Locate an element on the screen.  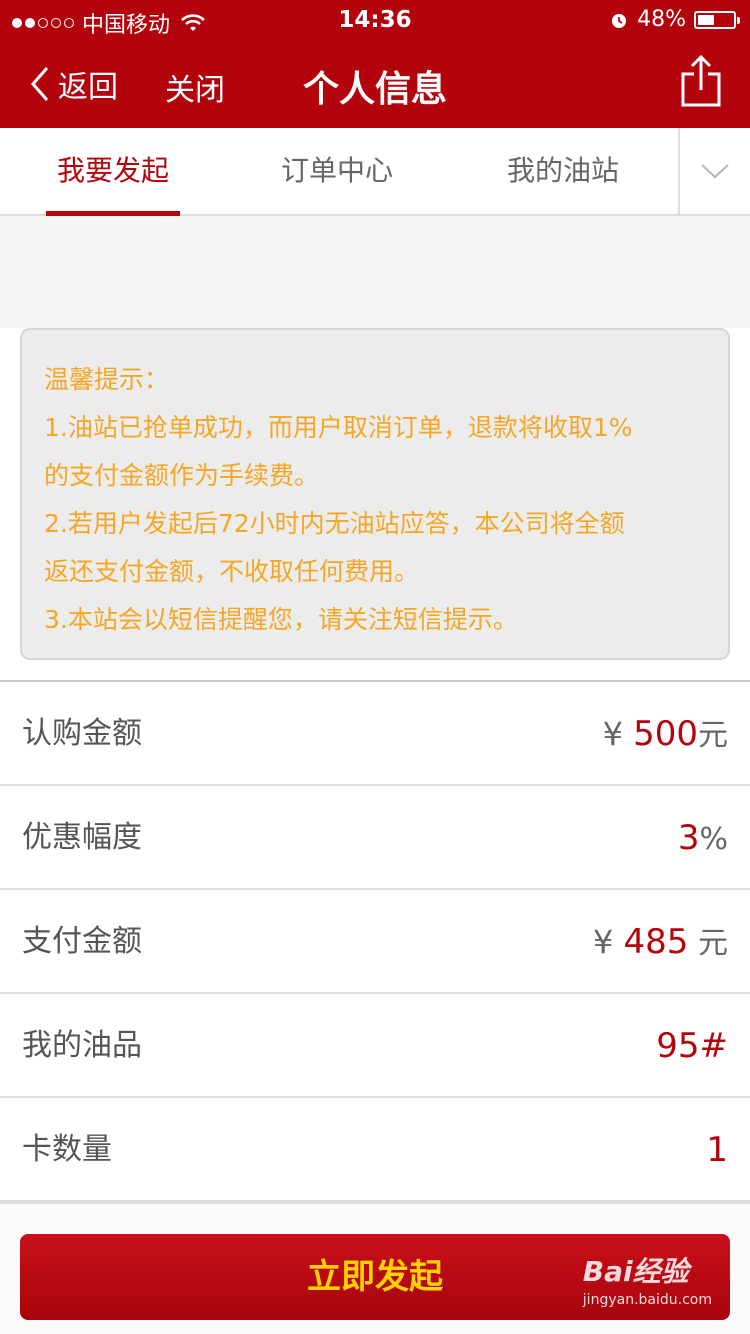
tab-bar: 我要发起 订单中心 我的油站 is located at coordinates (375, 172).